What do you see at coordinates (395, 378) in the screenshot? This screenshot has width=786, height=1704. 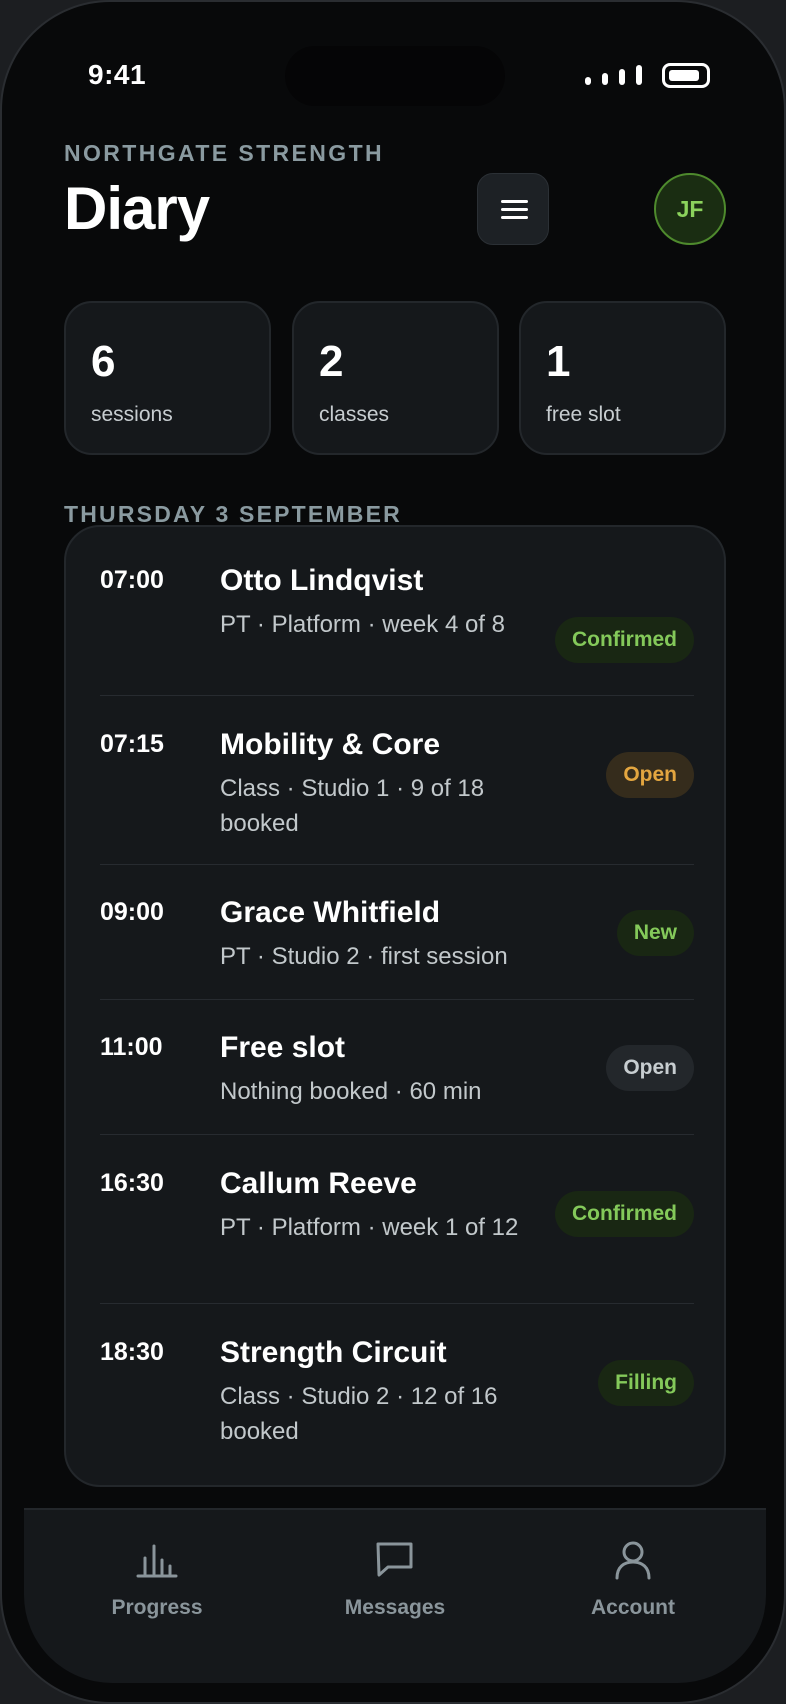 I see `stat-card-classes: 2 classes` at bounding box center [395, 378].